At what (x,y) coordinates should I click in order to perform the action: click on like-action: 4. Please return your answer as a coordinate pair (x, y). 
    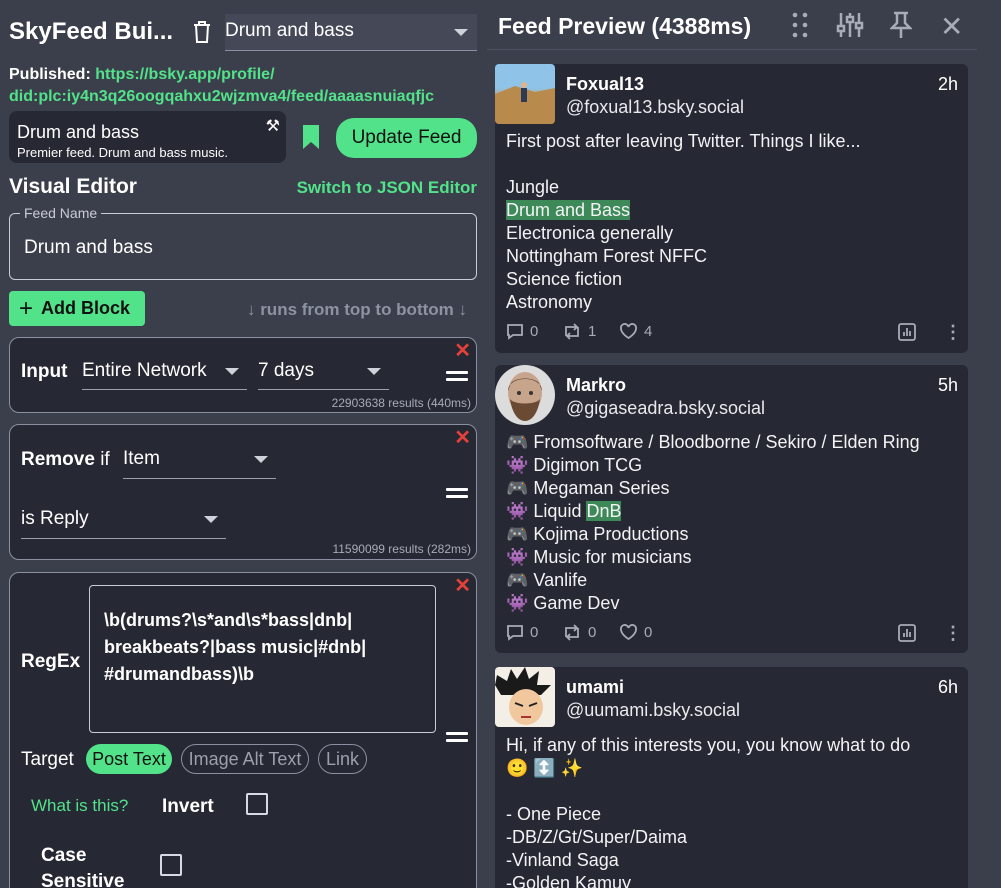
    Looking at the image, I should click on (635, 331).